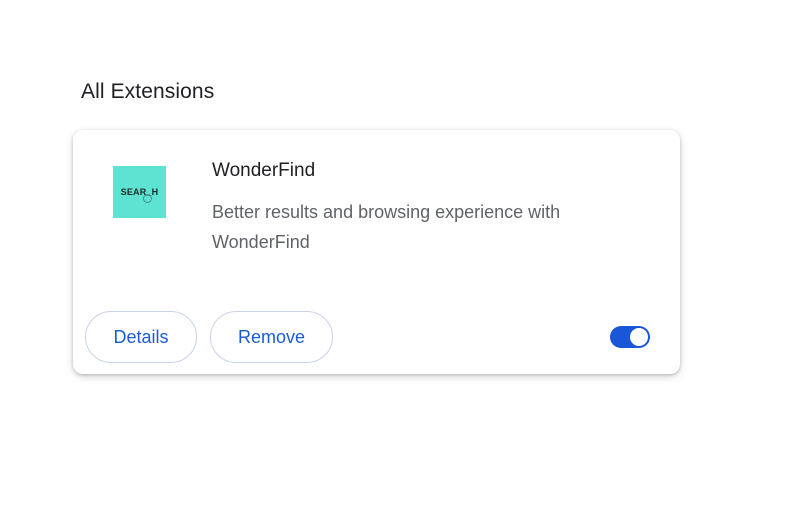 This screenshot has width=800, height=523. Describe the element at coordinates (148, 91) in the screenshot. I see `section-title: All Extensions` at that location.